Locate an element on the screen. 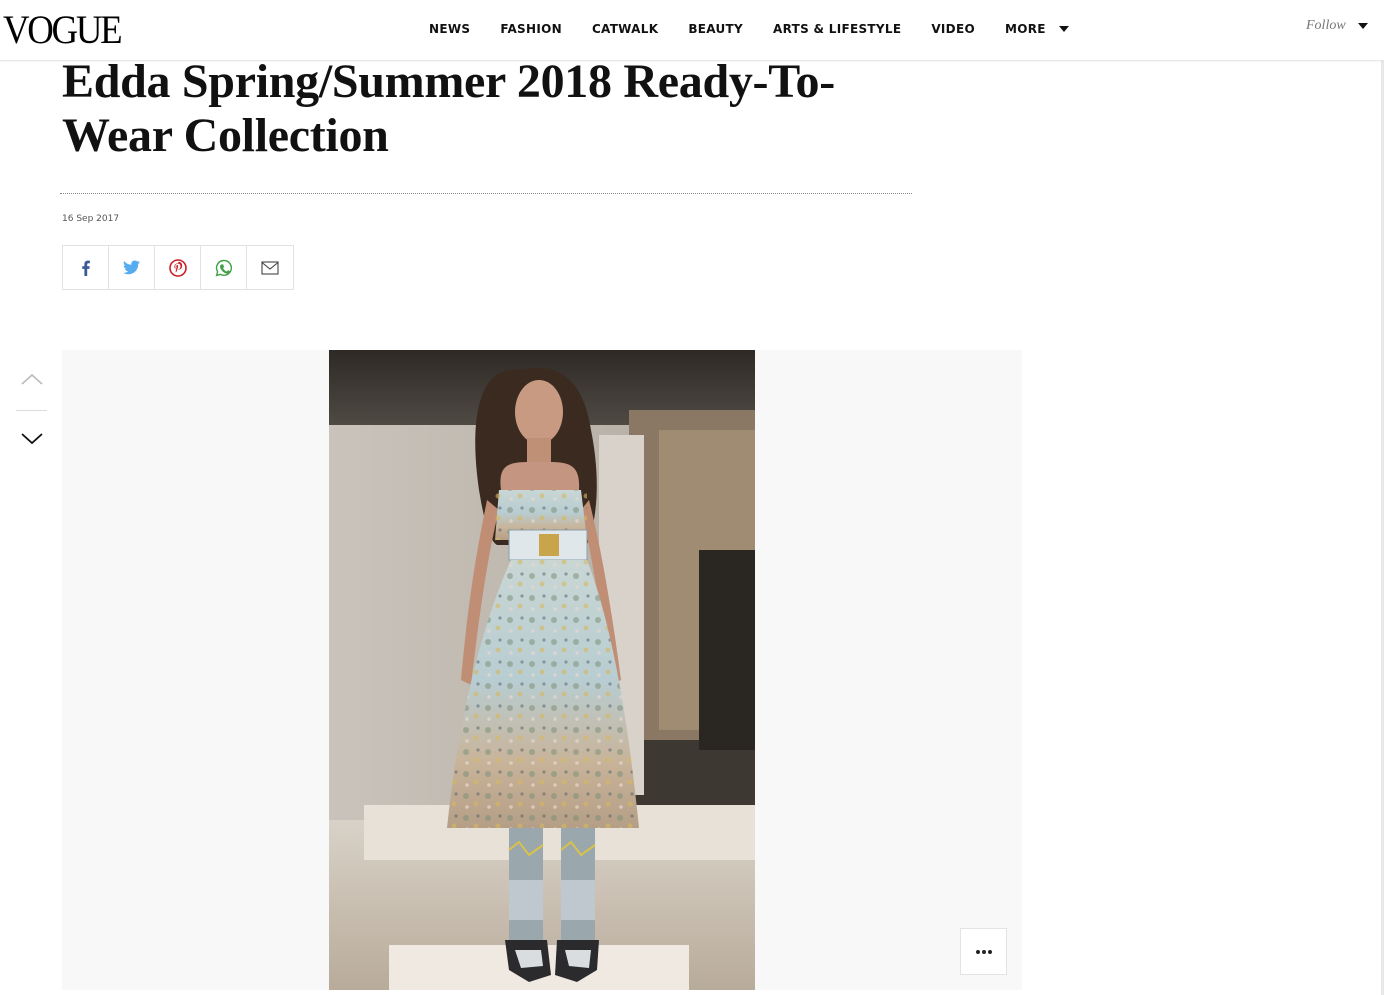 Image resolution: width=1384 pixels, height=995 pixels. share-bar is located at coordinates (178, 267).